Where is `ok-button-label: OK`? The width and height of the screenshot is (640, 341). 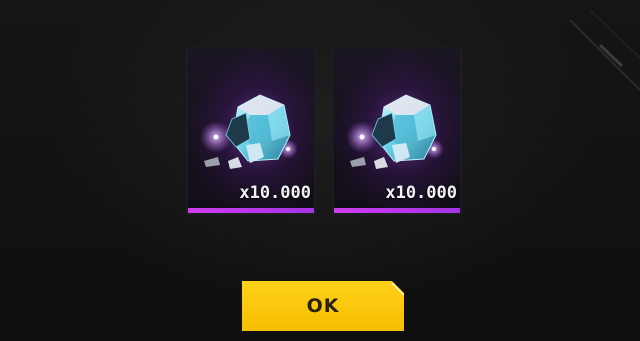 ok-button-label: OK is located at coordinates (323, 306).